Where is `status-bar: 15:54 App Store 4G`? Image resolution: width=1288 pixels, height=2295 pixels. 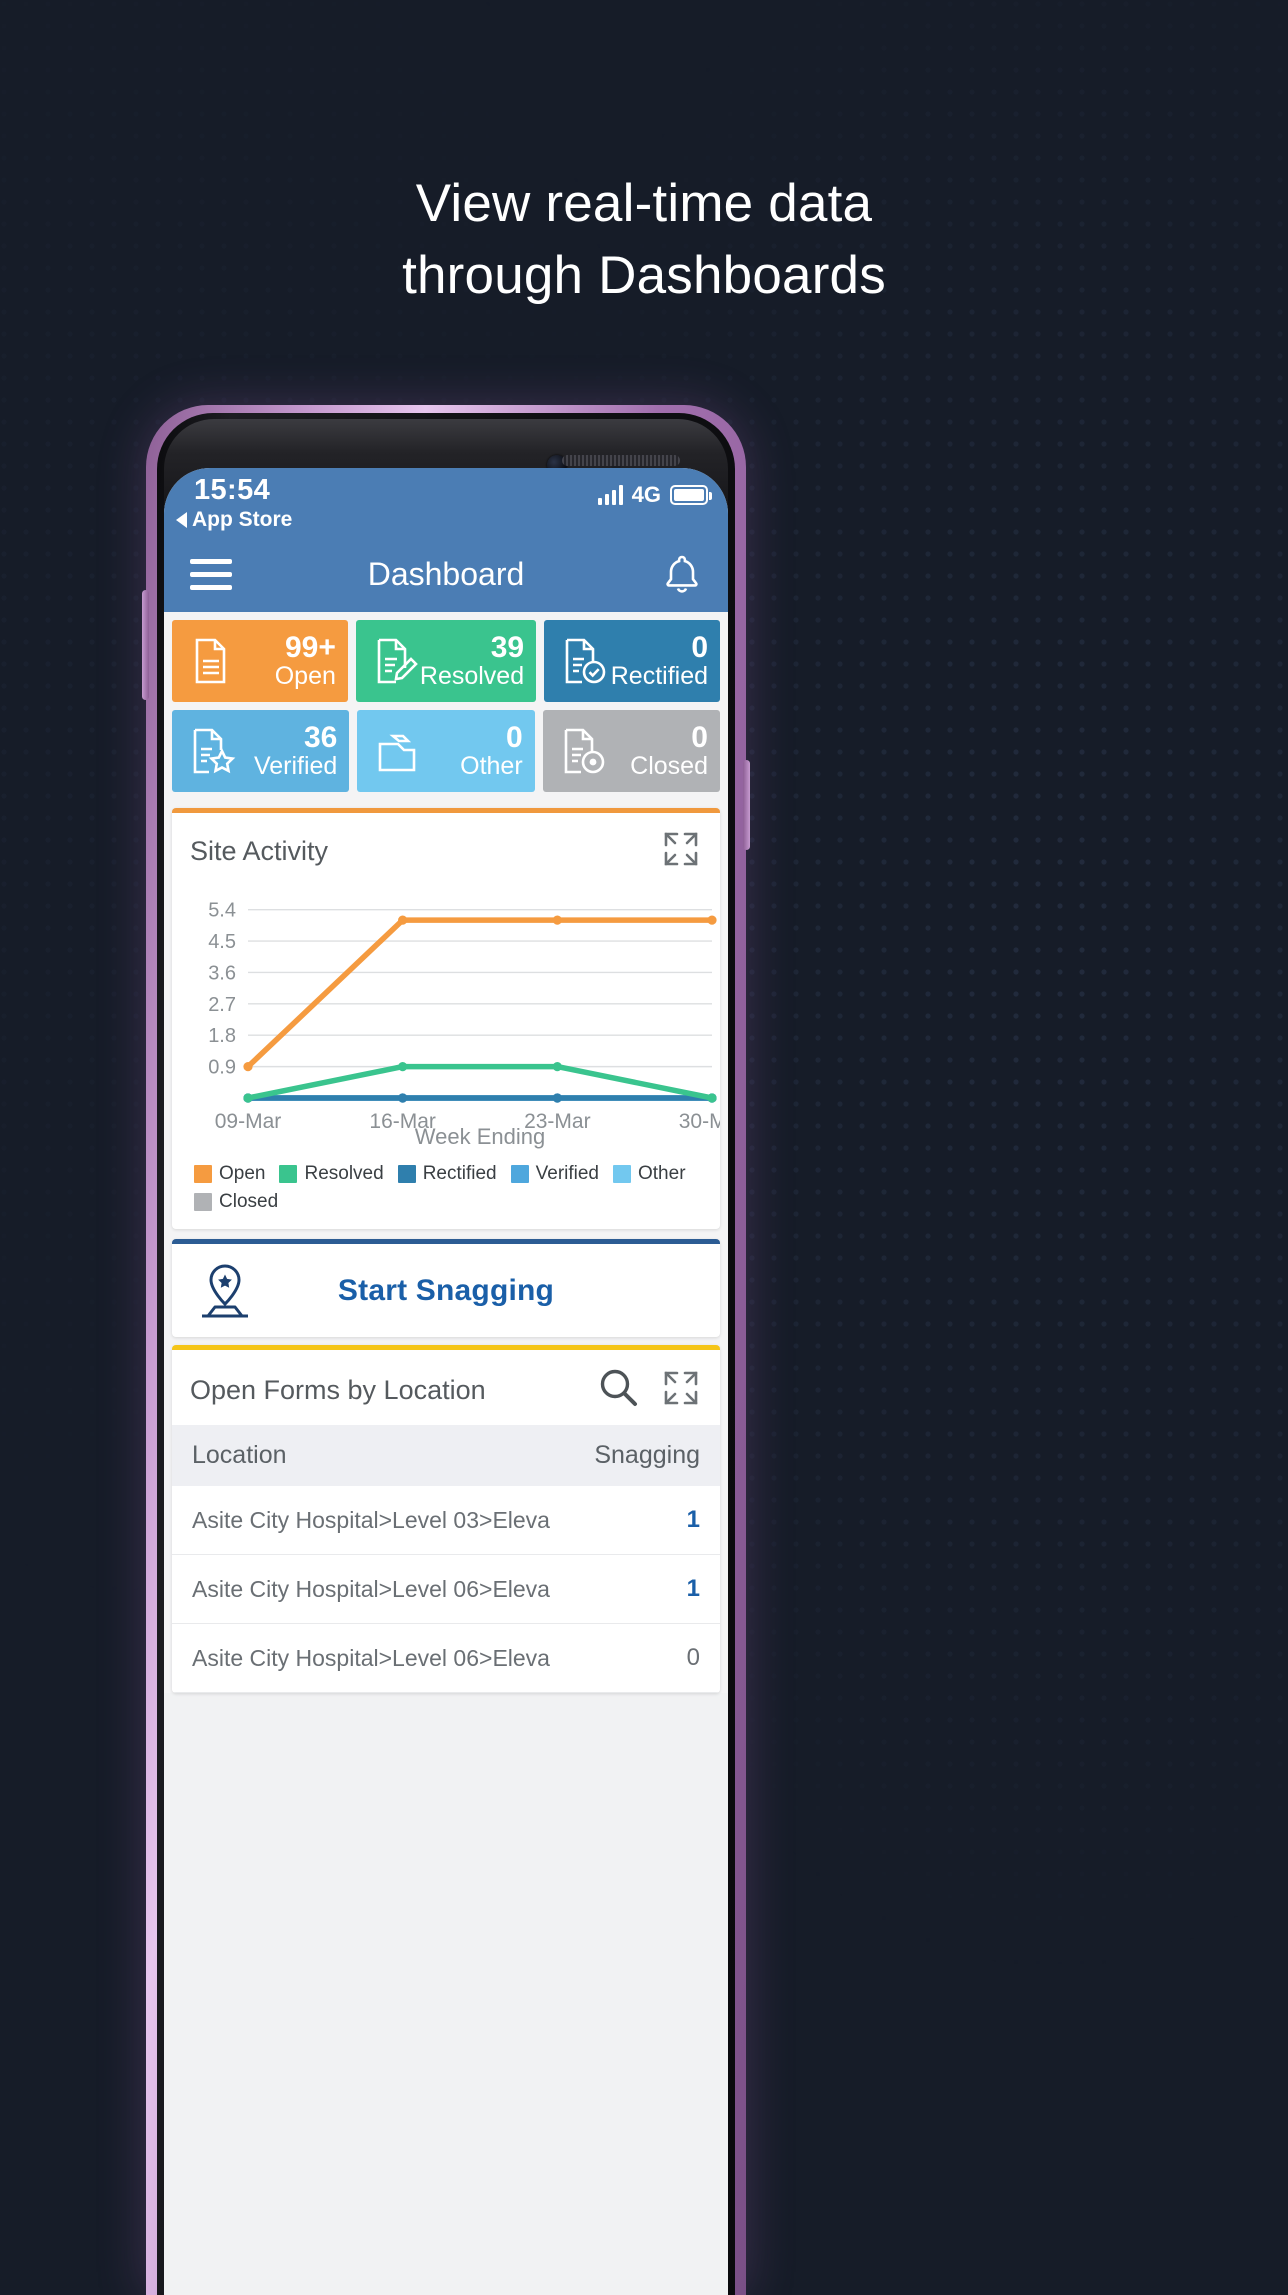 status-bar: 15:54 App Store 4G is located at coordinates (446, 502).